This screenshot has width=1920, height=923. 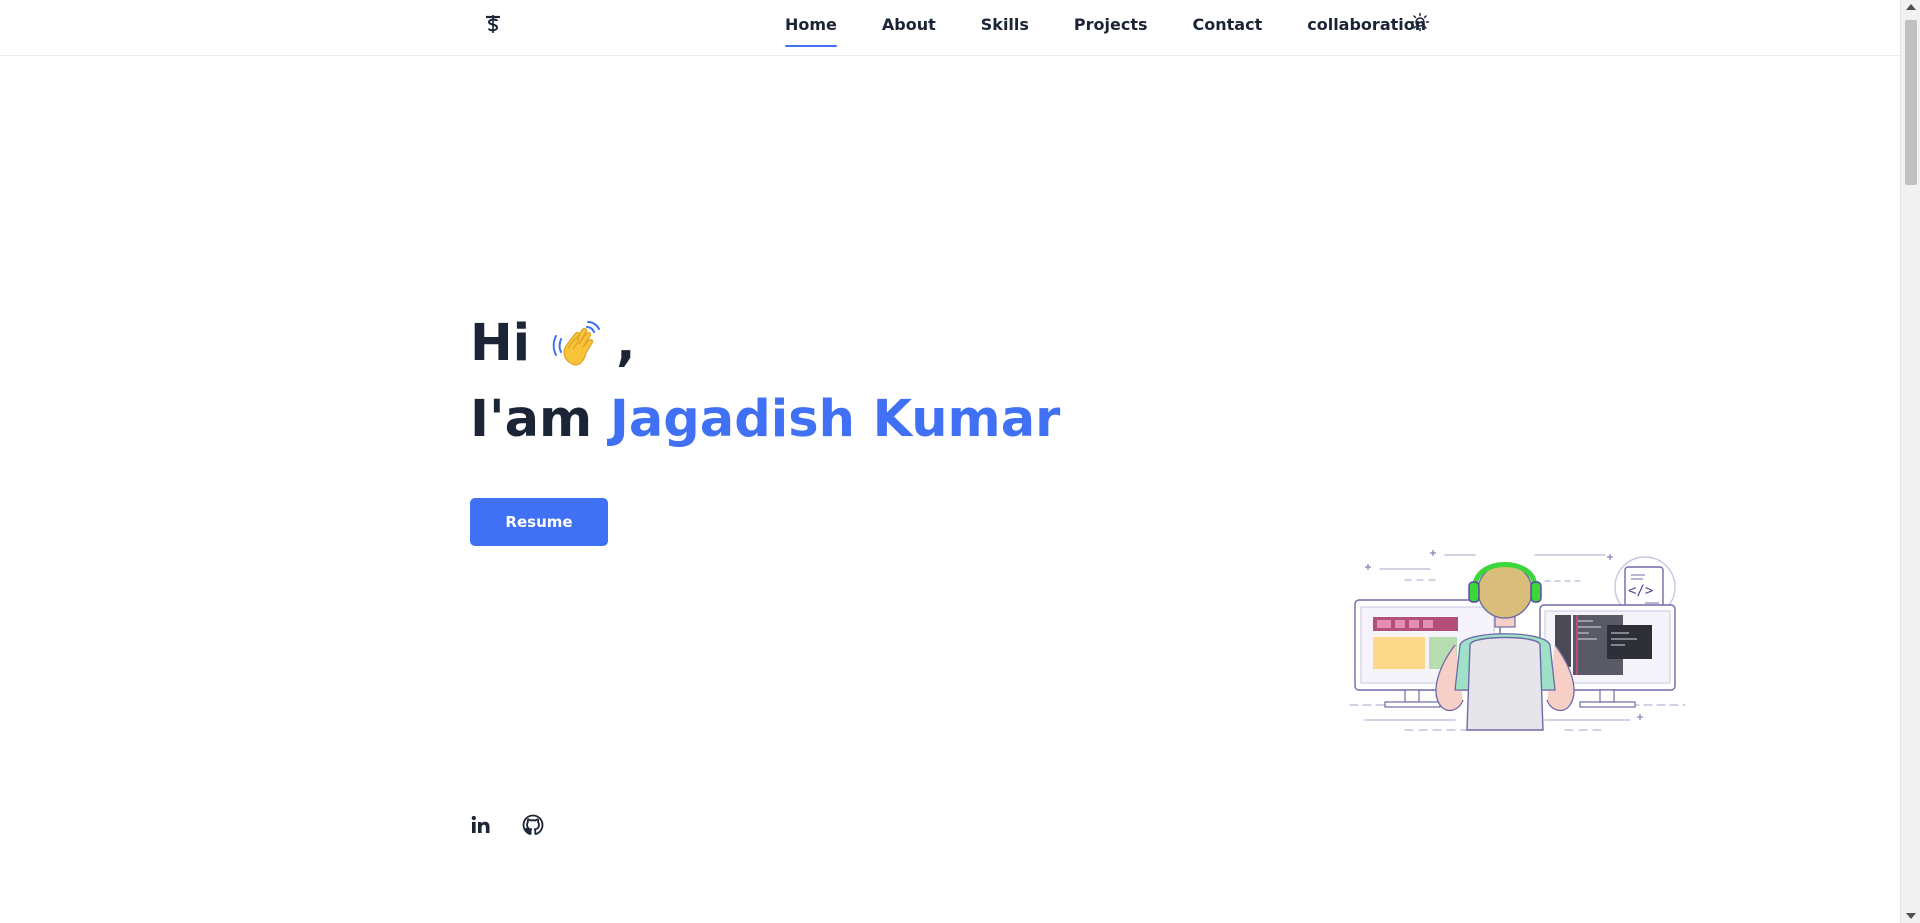 I want to click on hero-section: Hi , I'am Jagadish Kumar Resume, so click(x=765, y=427).